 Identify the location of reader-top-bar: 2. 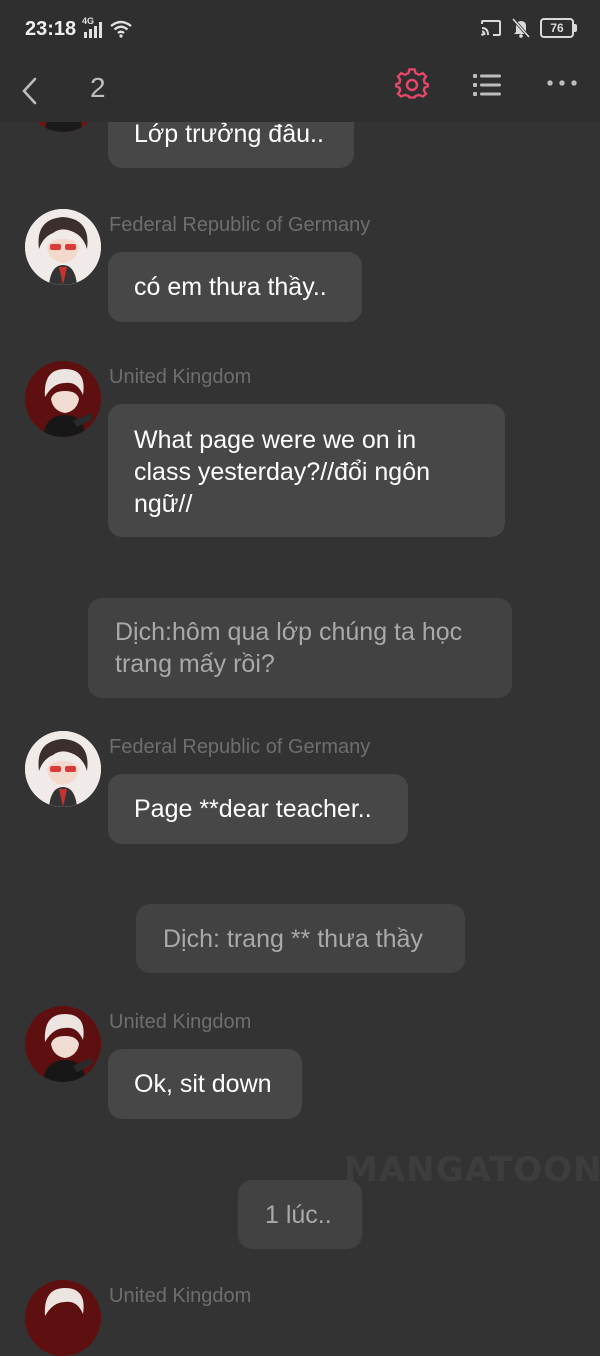
(300, 91).